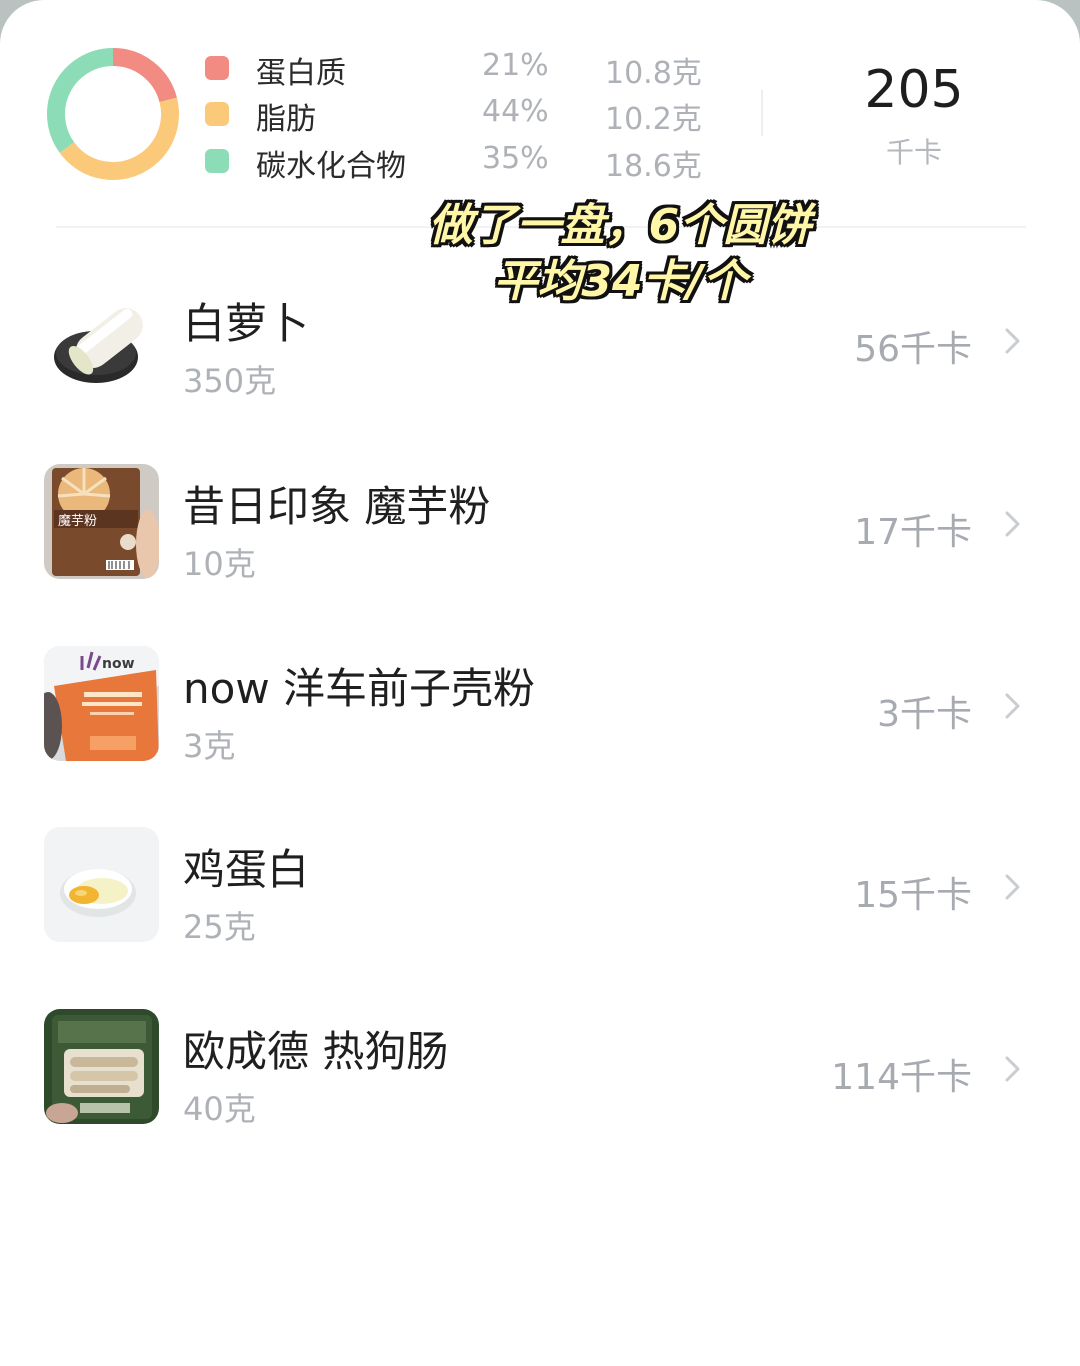  Describe the element at coordinates (913, 349) in the screenshot. I see `food-kcal: 56千卡` at that location.